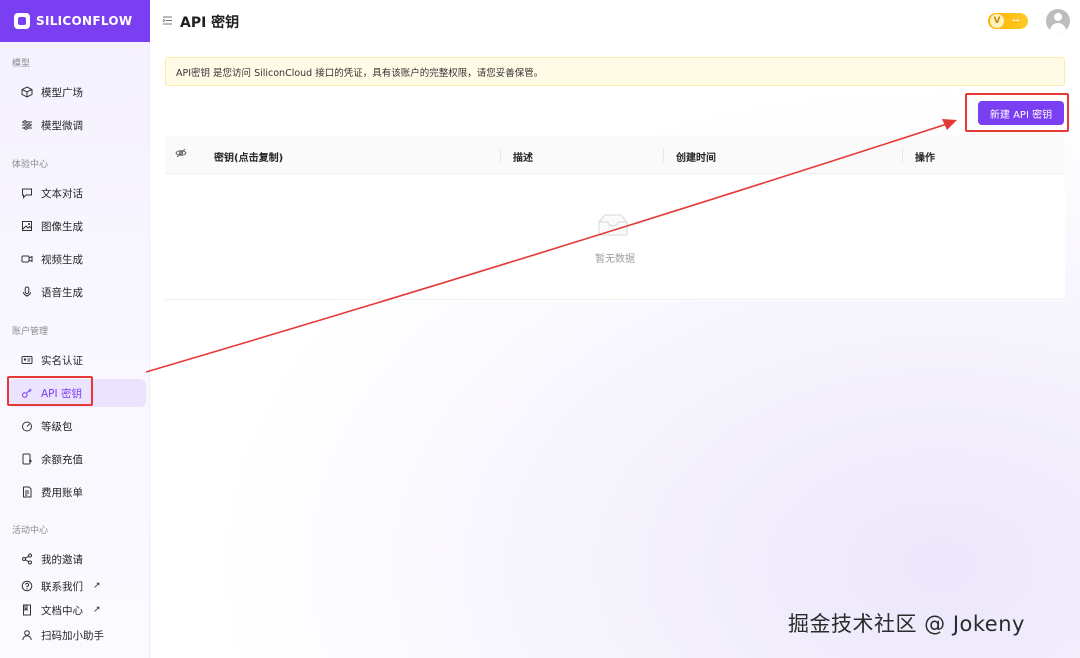  I want to click on sidebar-item-label: 模型微调, so click(62, 125).